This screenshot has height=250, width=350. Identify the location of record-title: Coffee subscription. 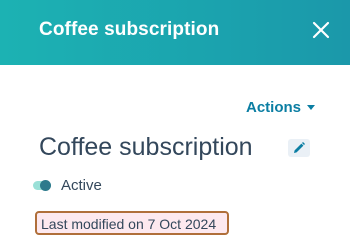
(146, 147).